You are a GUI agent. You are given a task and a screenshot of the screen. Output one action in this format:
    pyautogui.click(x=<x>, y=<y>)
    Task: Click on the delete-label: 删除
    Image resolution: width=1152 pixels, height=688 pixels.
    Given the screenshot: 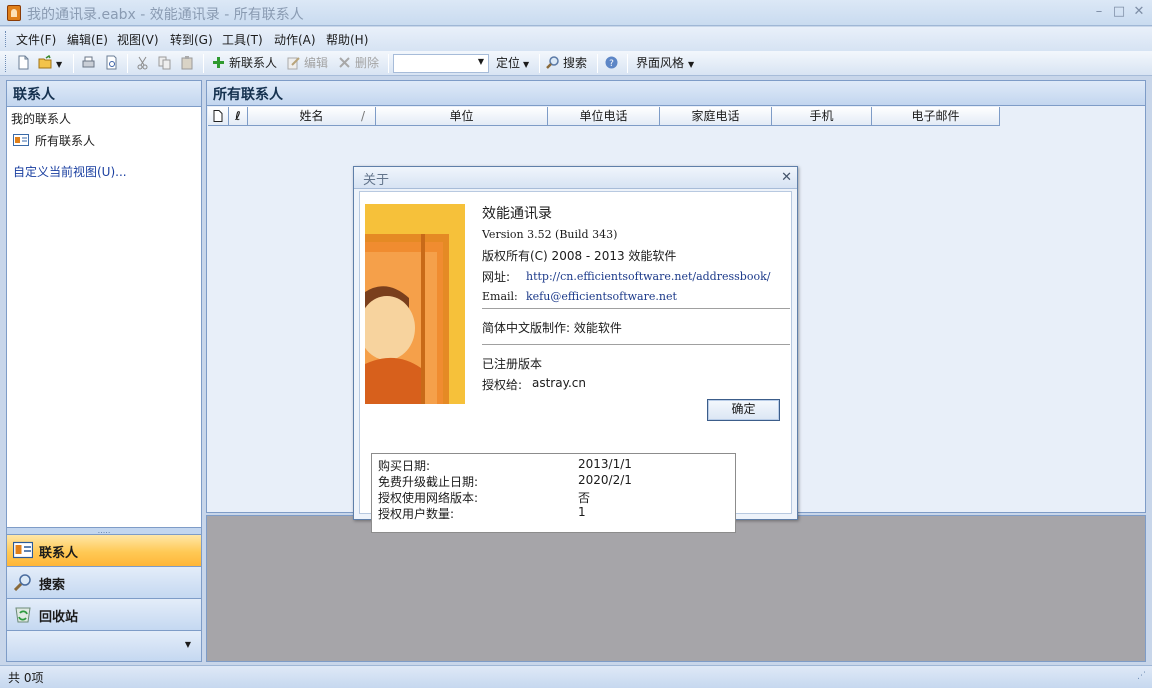 What is the action you would take?
    pyautogui.click(x=367, y=63)
    